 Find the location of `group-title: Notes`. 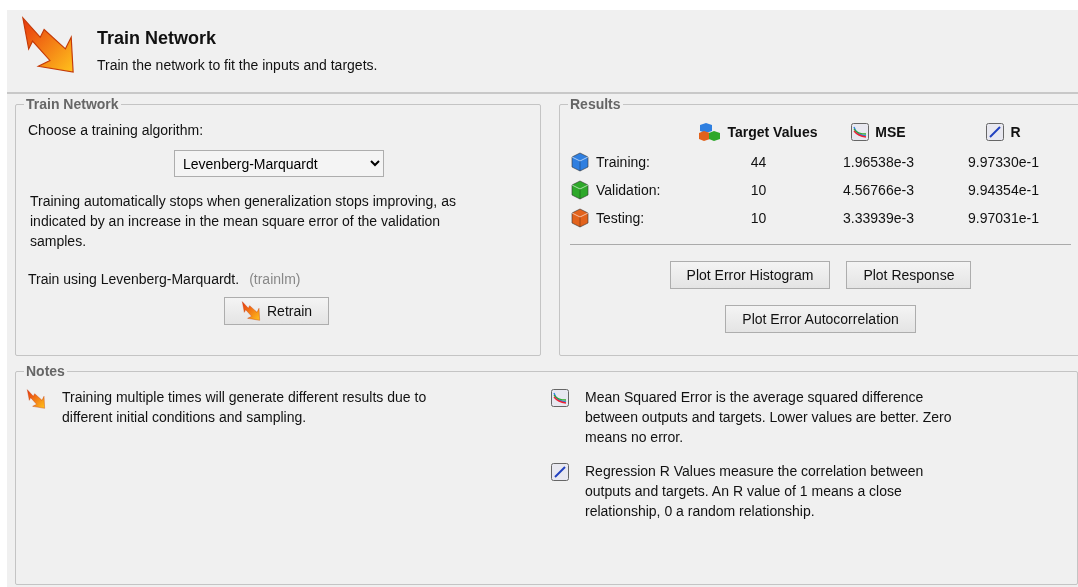

group-title: Notes is located at coordinates (45, 371).